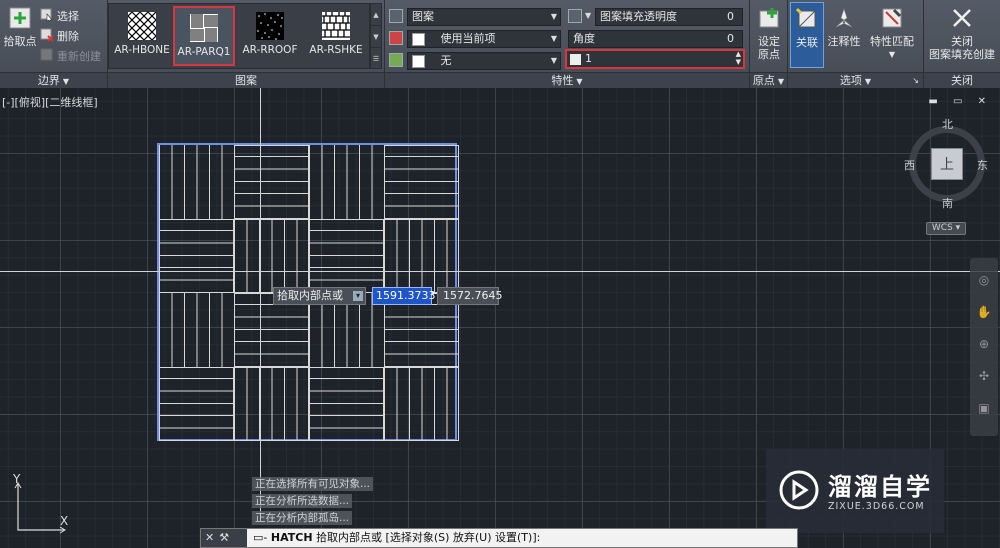 The width and height of the screenshot is (1000, 548). Describe the element at coordinates (909, 165) in the screenshot. I see `compass-west: 西` at that location.